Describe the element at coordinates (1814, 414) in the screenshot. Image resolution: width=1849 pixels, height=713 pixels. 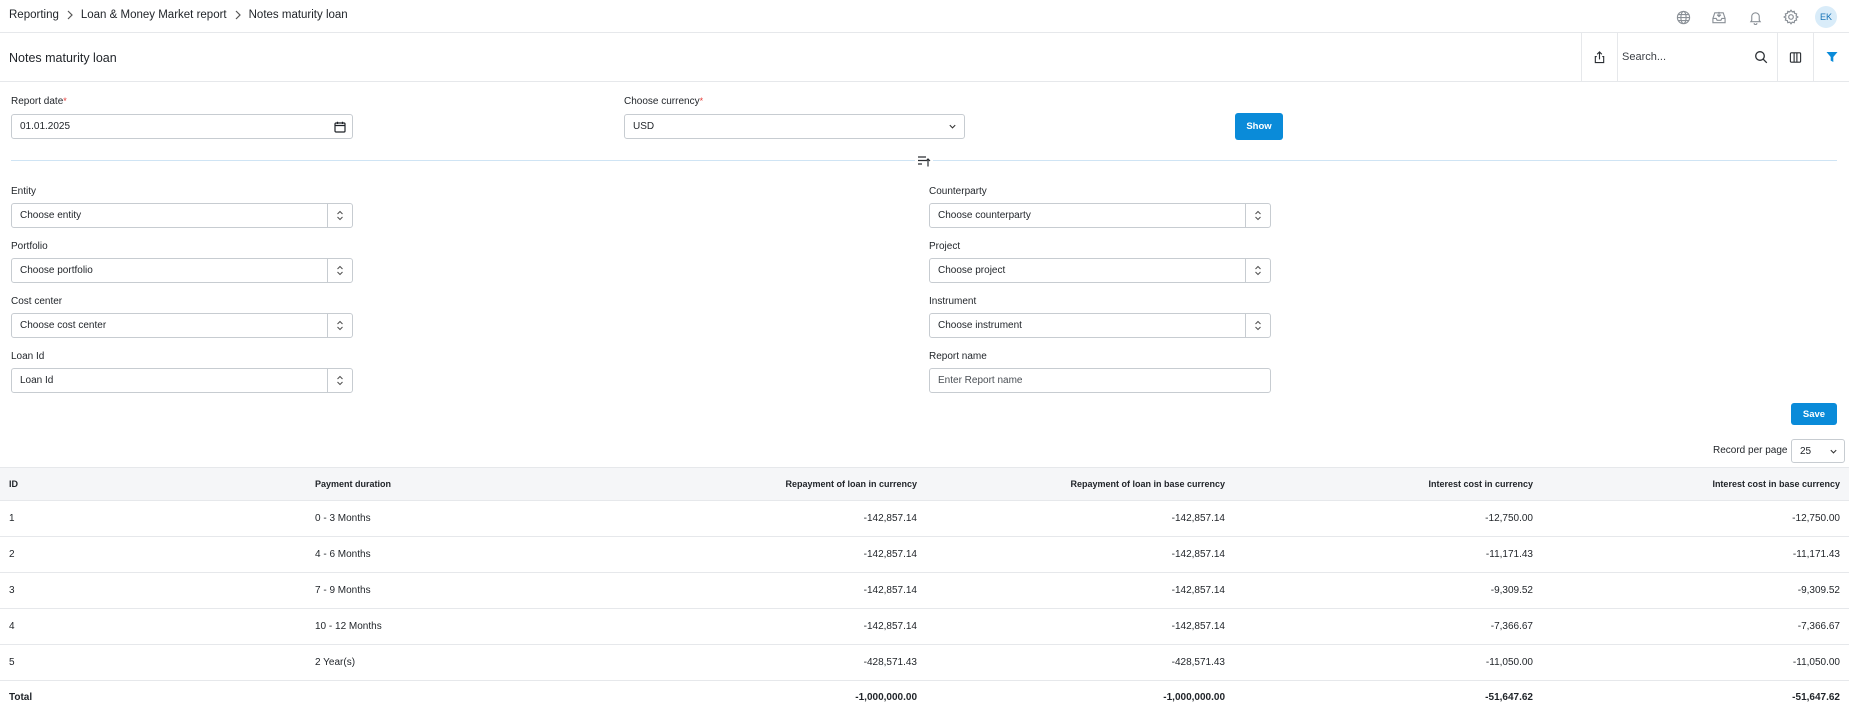
I see `save-button: Save` at that location.